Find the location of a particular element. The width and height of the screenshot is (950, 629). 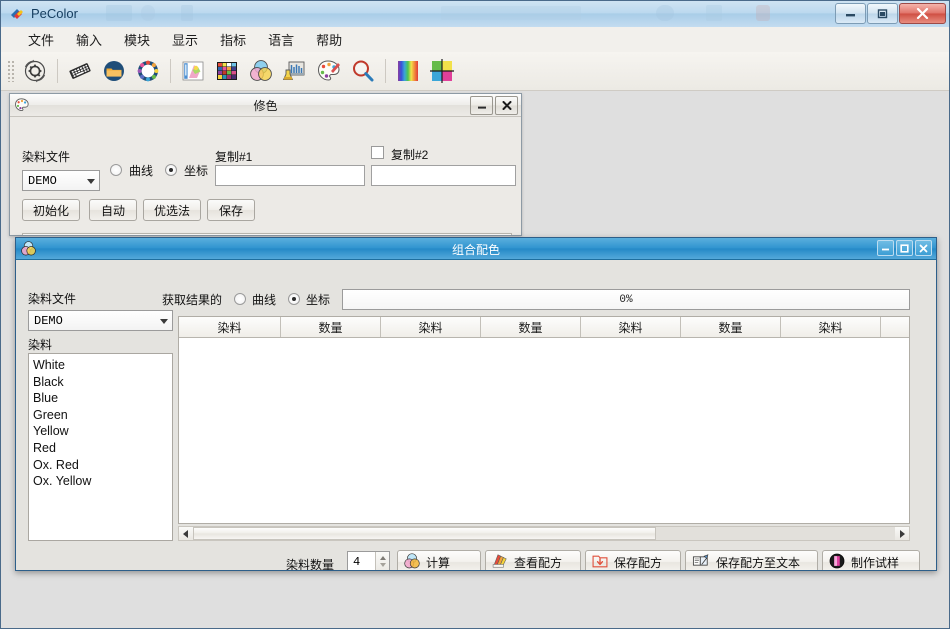

folder-icon is located at coordinates (114, 71).